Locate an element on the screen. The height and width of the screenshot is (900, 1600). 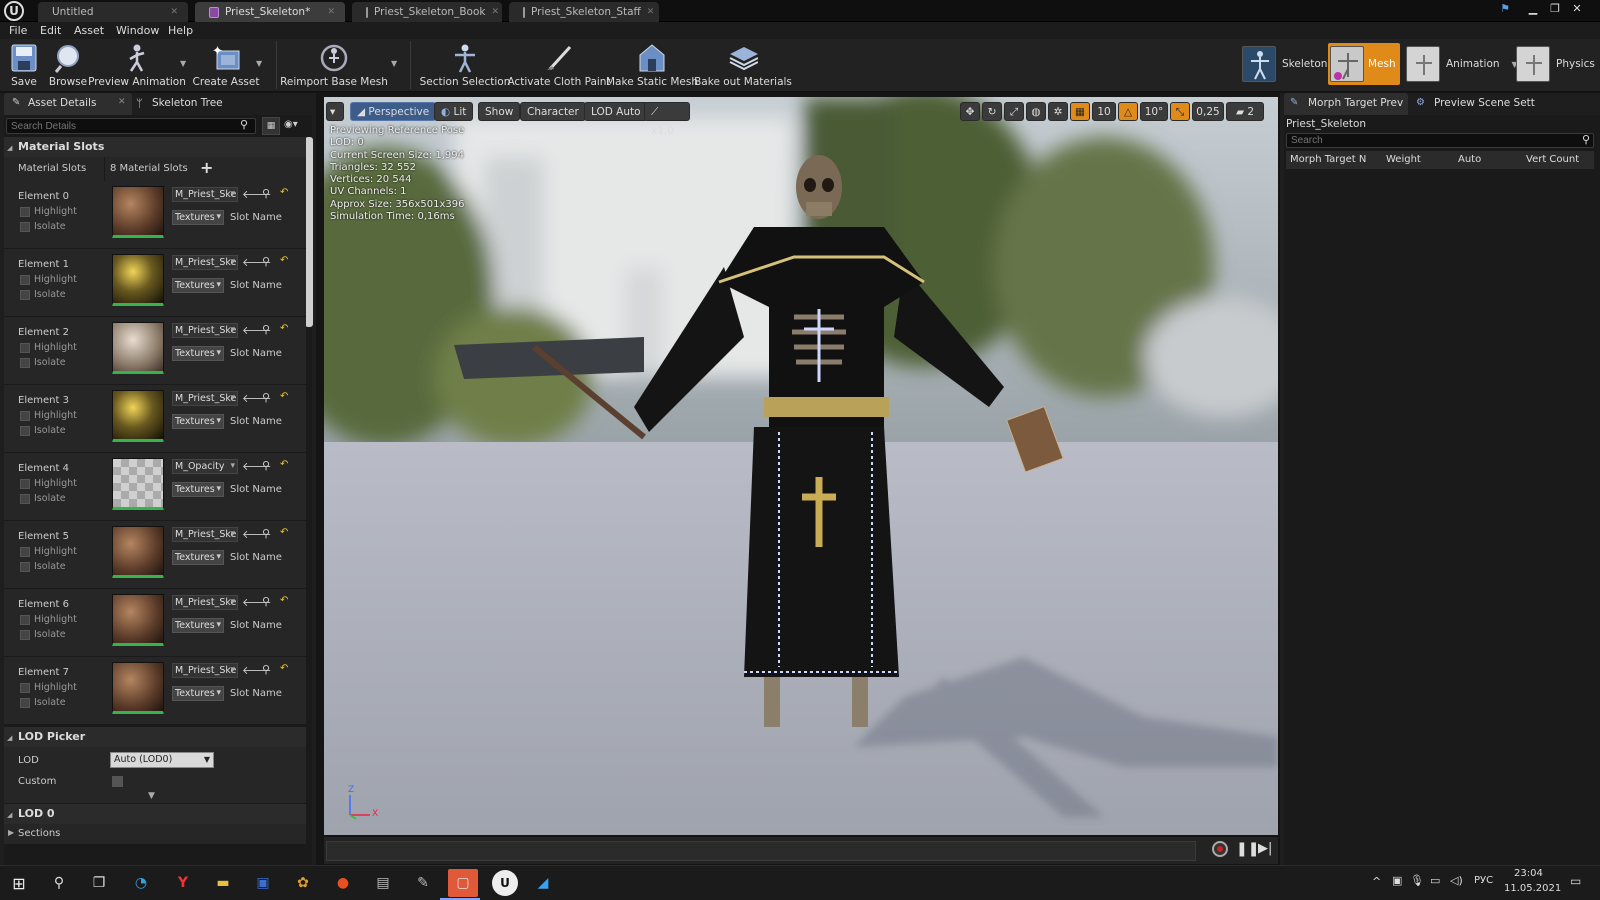
network-icon: ▭ is located at coordinates (1435, 880).